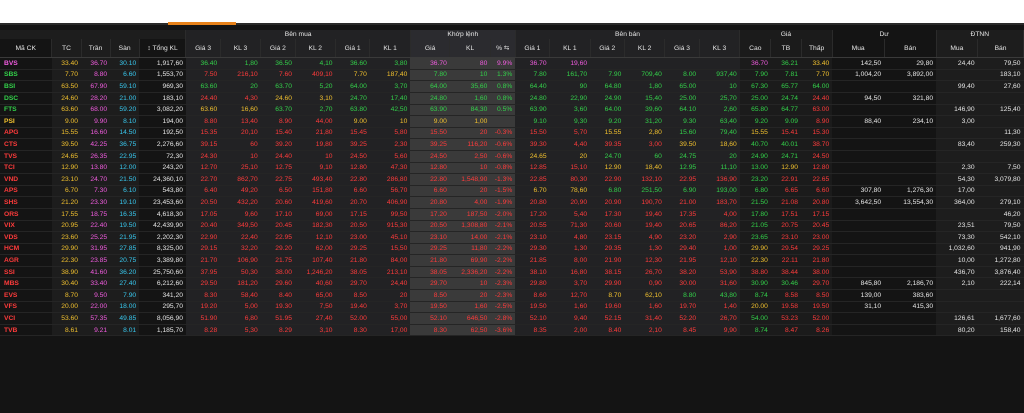 This screenshot has width=1024, height=413. What do you see at coordinates (786, 49) in the screenshot?
I see `col-tb: TB` at bounding box center [786, 49].